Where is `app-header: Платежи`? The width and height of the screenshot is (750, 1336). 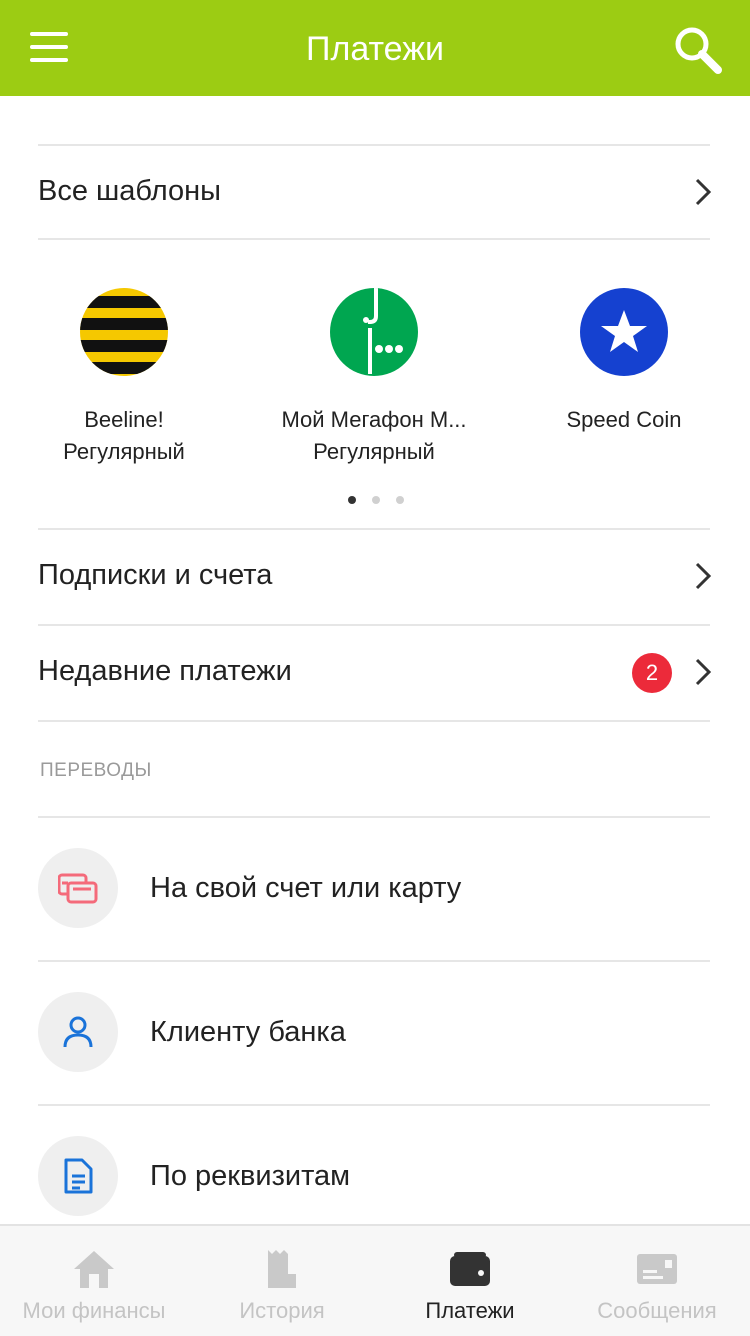
app-header: Платежи is located at coordinates (375, 48).